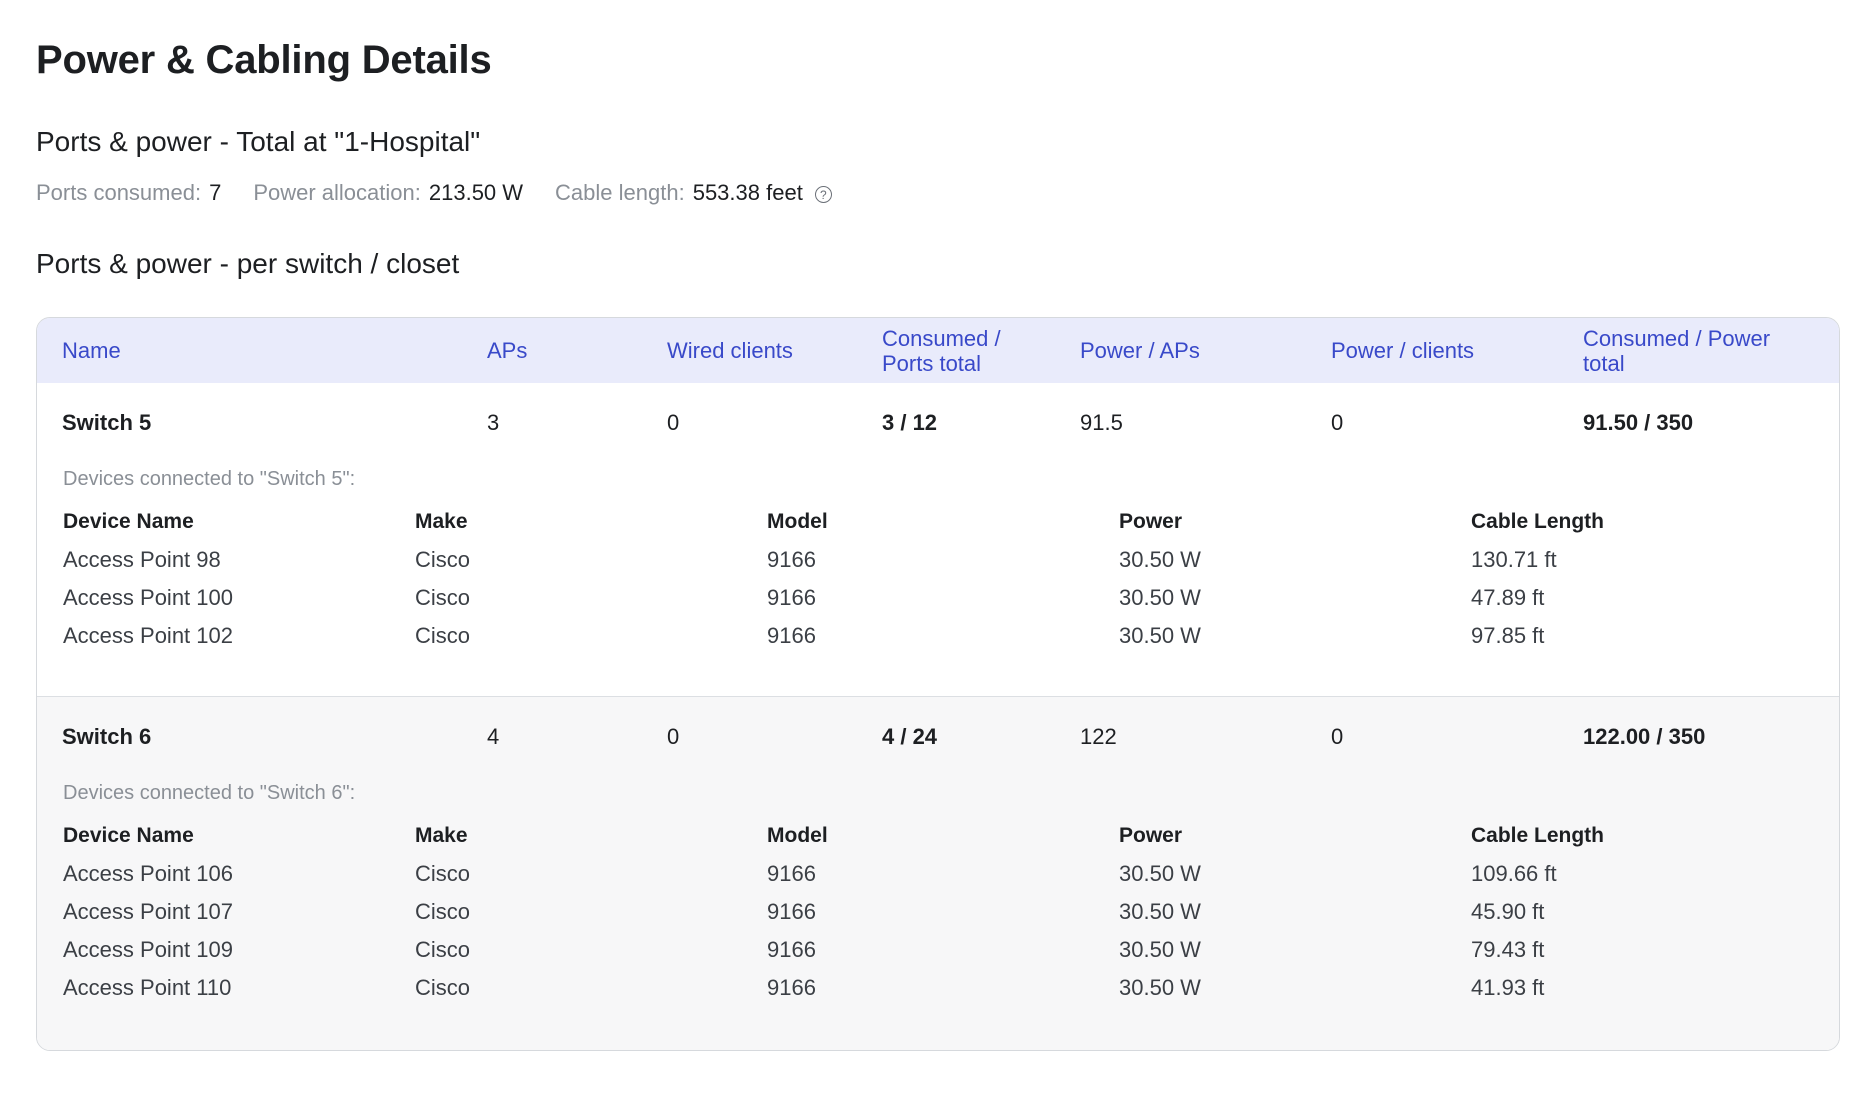  Describe the element at coordinates (910, 422) in the screenshot. I see `switch-consumed-ports: 3 / 12` at that location.